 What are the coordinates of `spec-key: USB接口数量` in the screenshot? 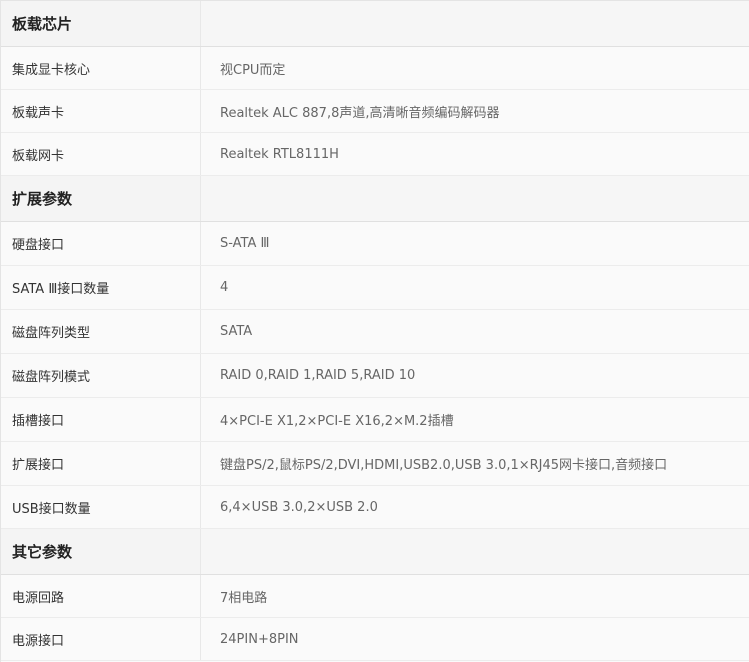 It's located at (101, 507).